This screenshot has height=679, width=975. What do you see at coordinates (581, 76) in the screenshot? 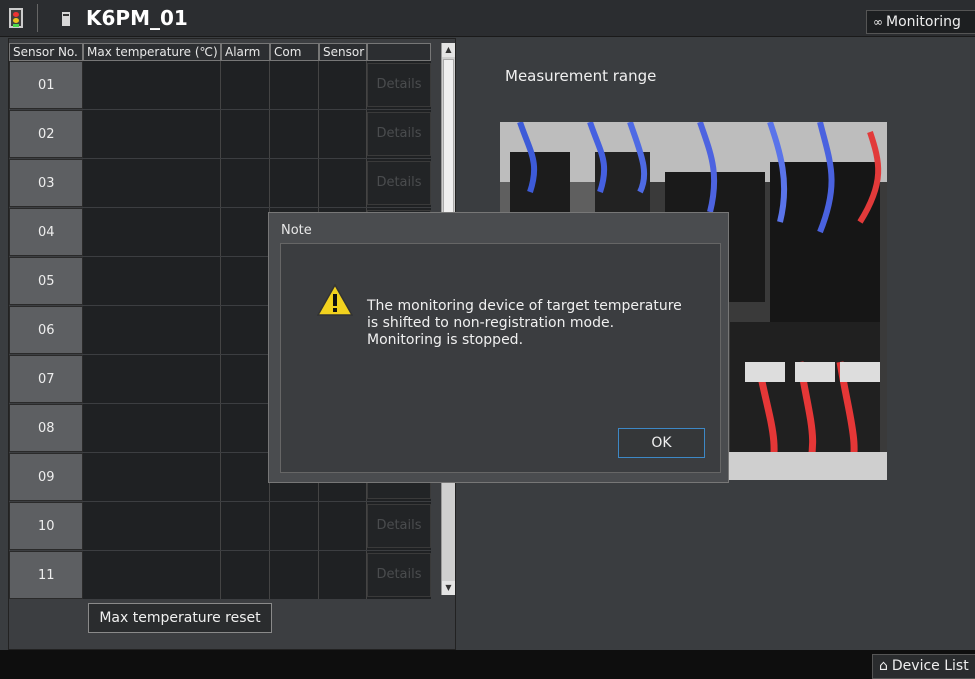
I see `measurement-range-label: Measurement range` at bounding box center [581, 76].